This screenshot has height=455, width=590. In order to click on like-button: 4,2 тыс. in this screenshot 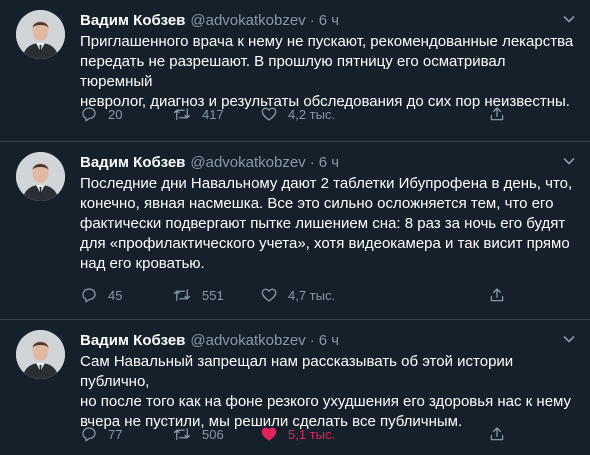, I will do `click(297, 114)`.